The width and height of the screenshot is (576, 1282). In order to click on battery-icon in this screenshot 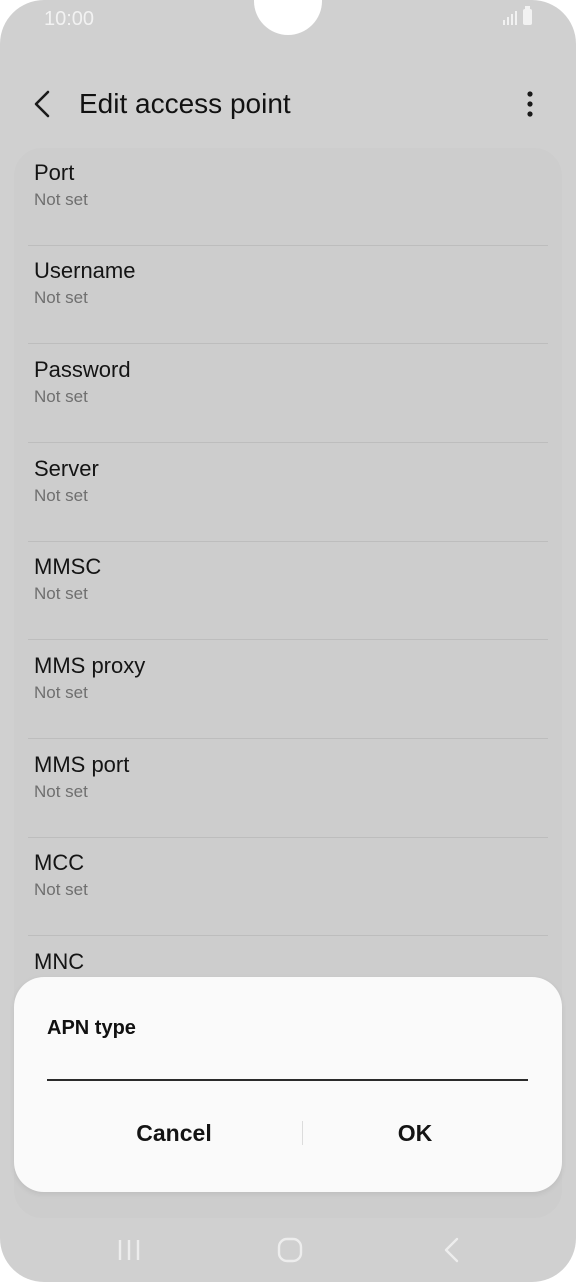, I will do `click(527, 15)`.